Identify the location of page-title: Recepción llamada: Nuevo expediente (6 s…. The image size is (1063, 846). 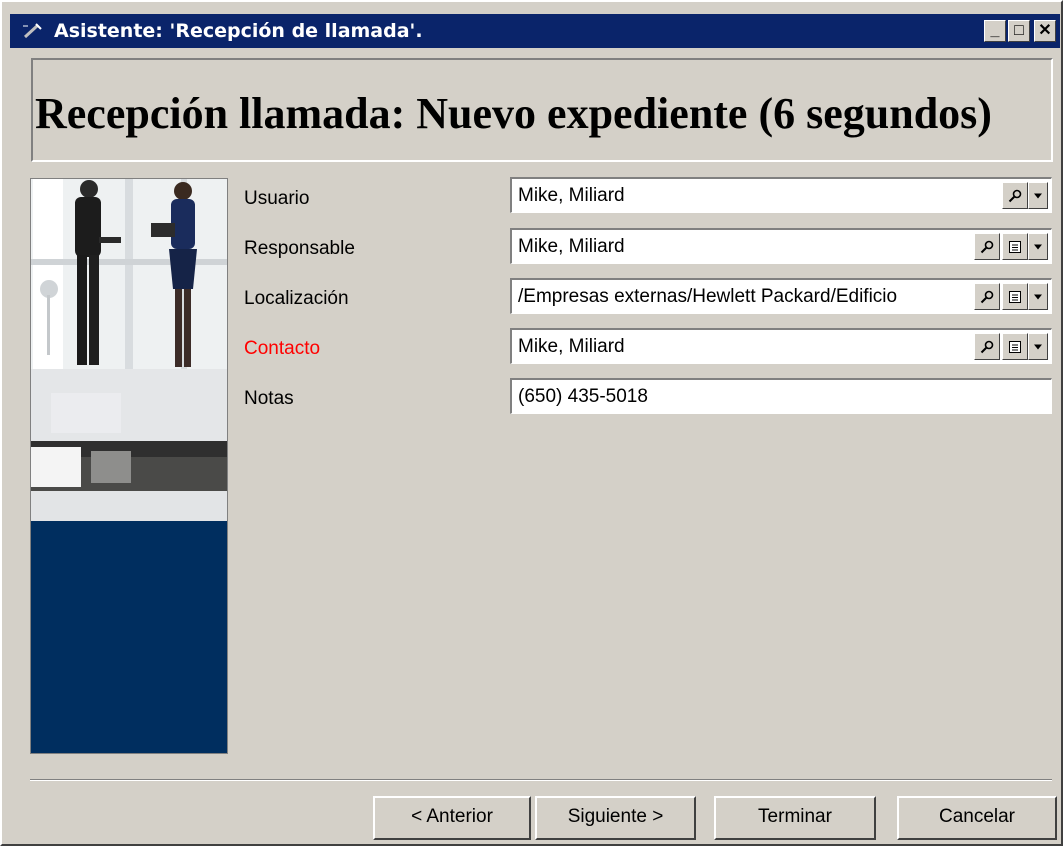
(513, 113).